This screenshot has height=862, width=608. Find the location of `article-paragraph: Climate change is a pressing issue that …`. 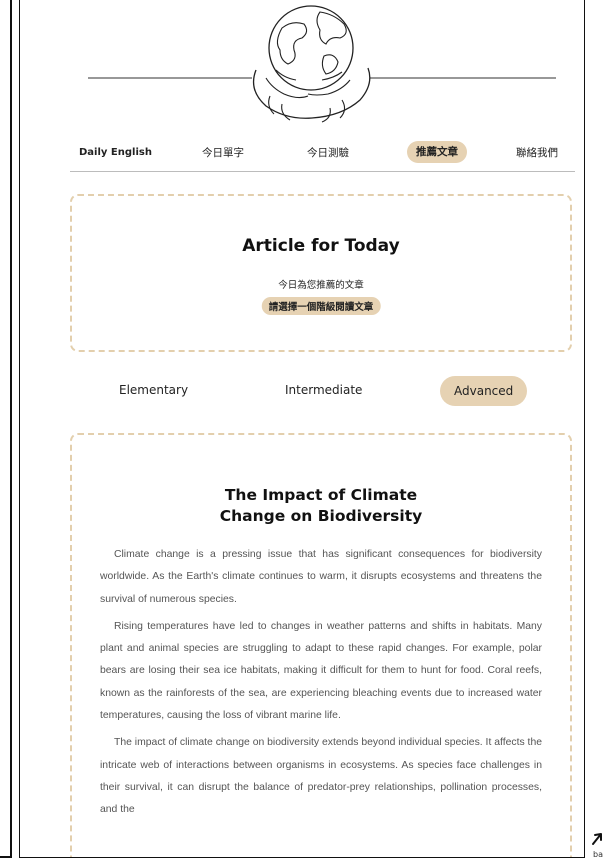

article-paragraph: Climate change is a pressing issue that … is located at coordinates (321, 577).